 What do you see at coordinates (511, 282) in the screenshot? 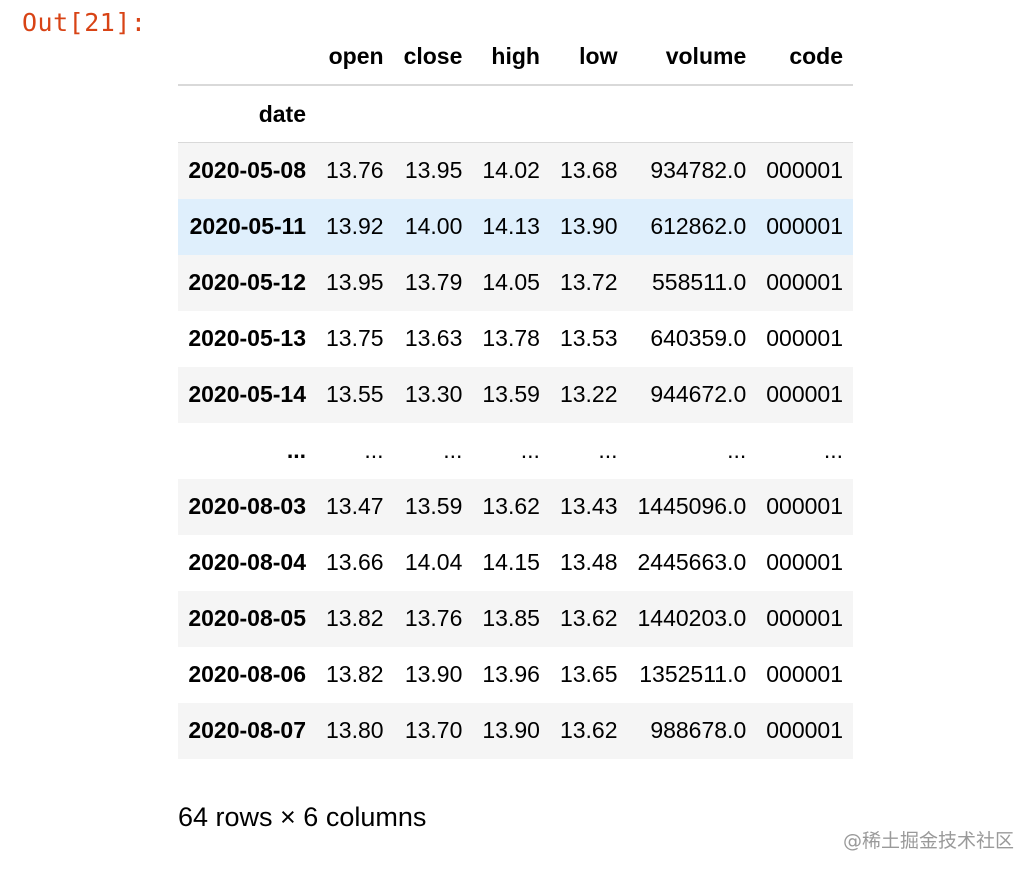
I see `cell-high: 14.05` at bounding box center [511, 282].